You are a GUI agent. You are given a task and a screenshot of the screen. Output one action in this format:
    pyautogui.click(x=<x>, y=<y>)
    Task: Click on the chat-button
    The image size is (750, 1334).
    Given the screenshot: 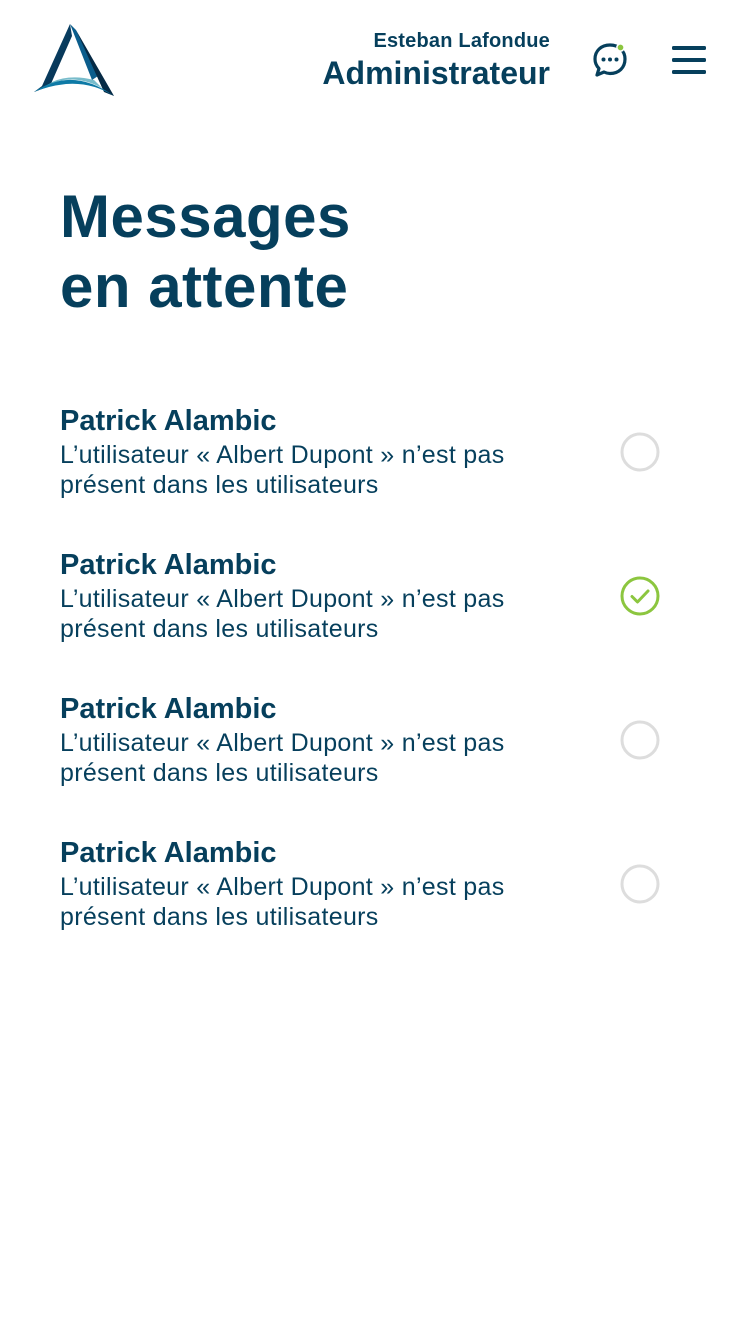 What is the action you would take?
    pyautogui.click(x=610, y=60)
    